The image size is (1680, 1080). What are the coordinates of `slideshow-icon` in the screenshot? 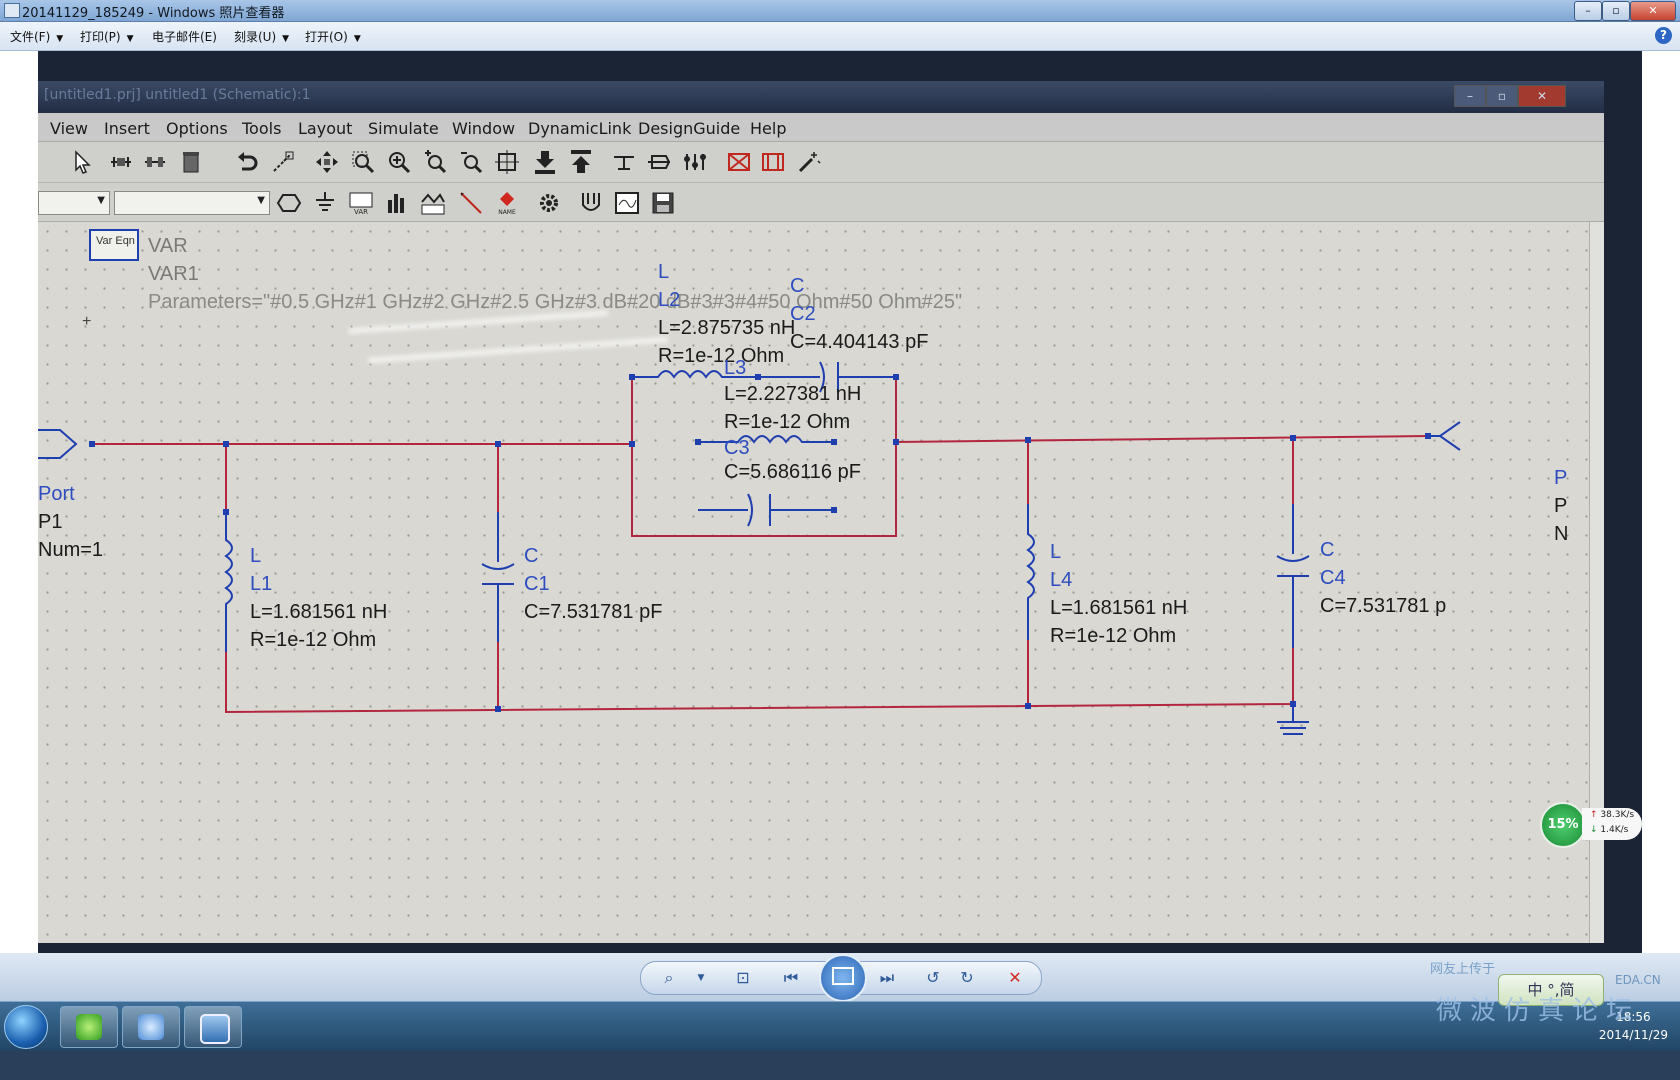 It's located at (843, 976).